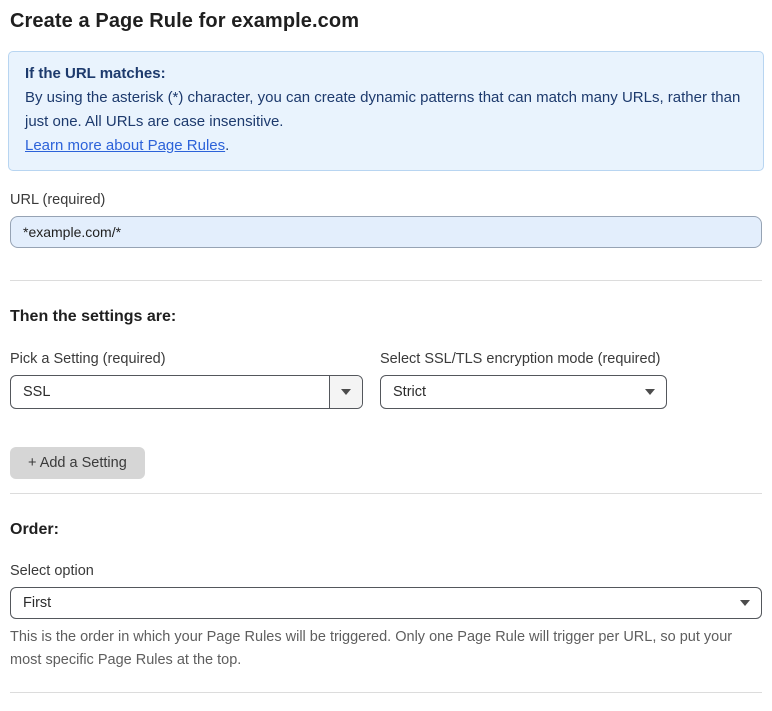 Image resolution: width=772 pixels, height=711 pixels. I want to click on setting-picker-value: SSL, so click(37, 392).